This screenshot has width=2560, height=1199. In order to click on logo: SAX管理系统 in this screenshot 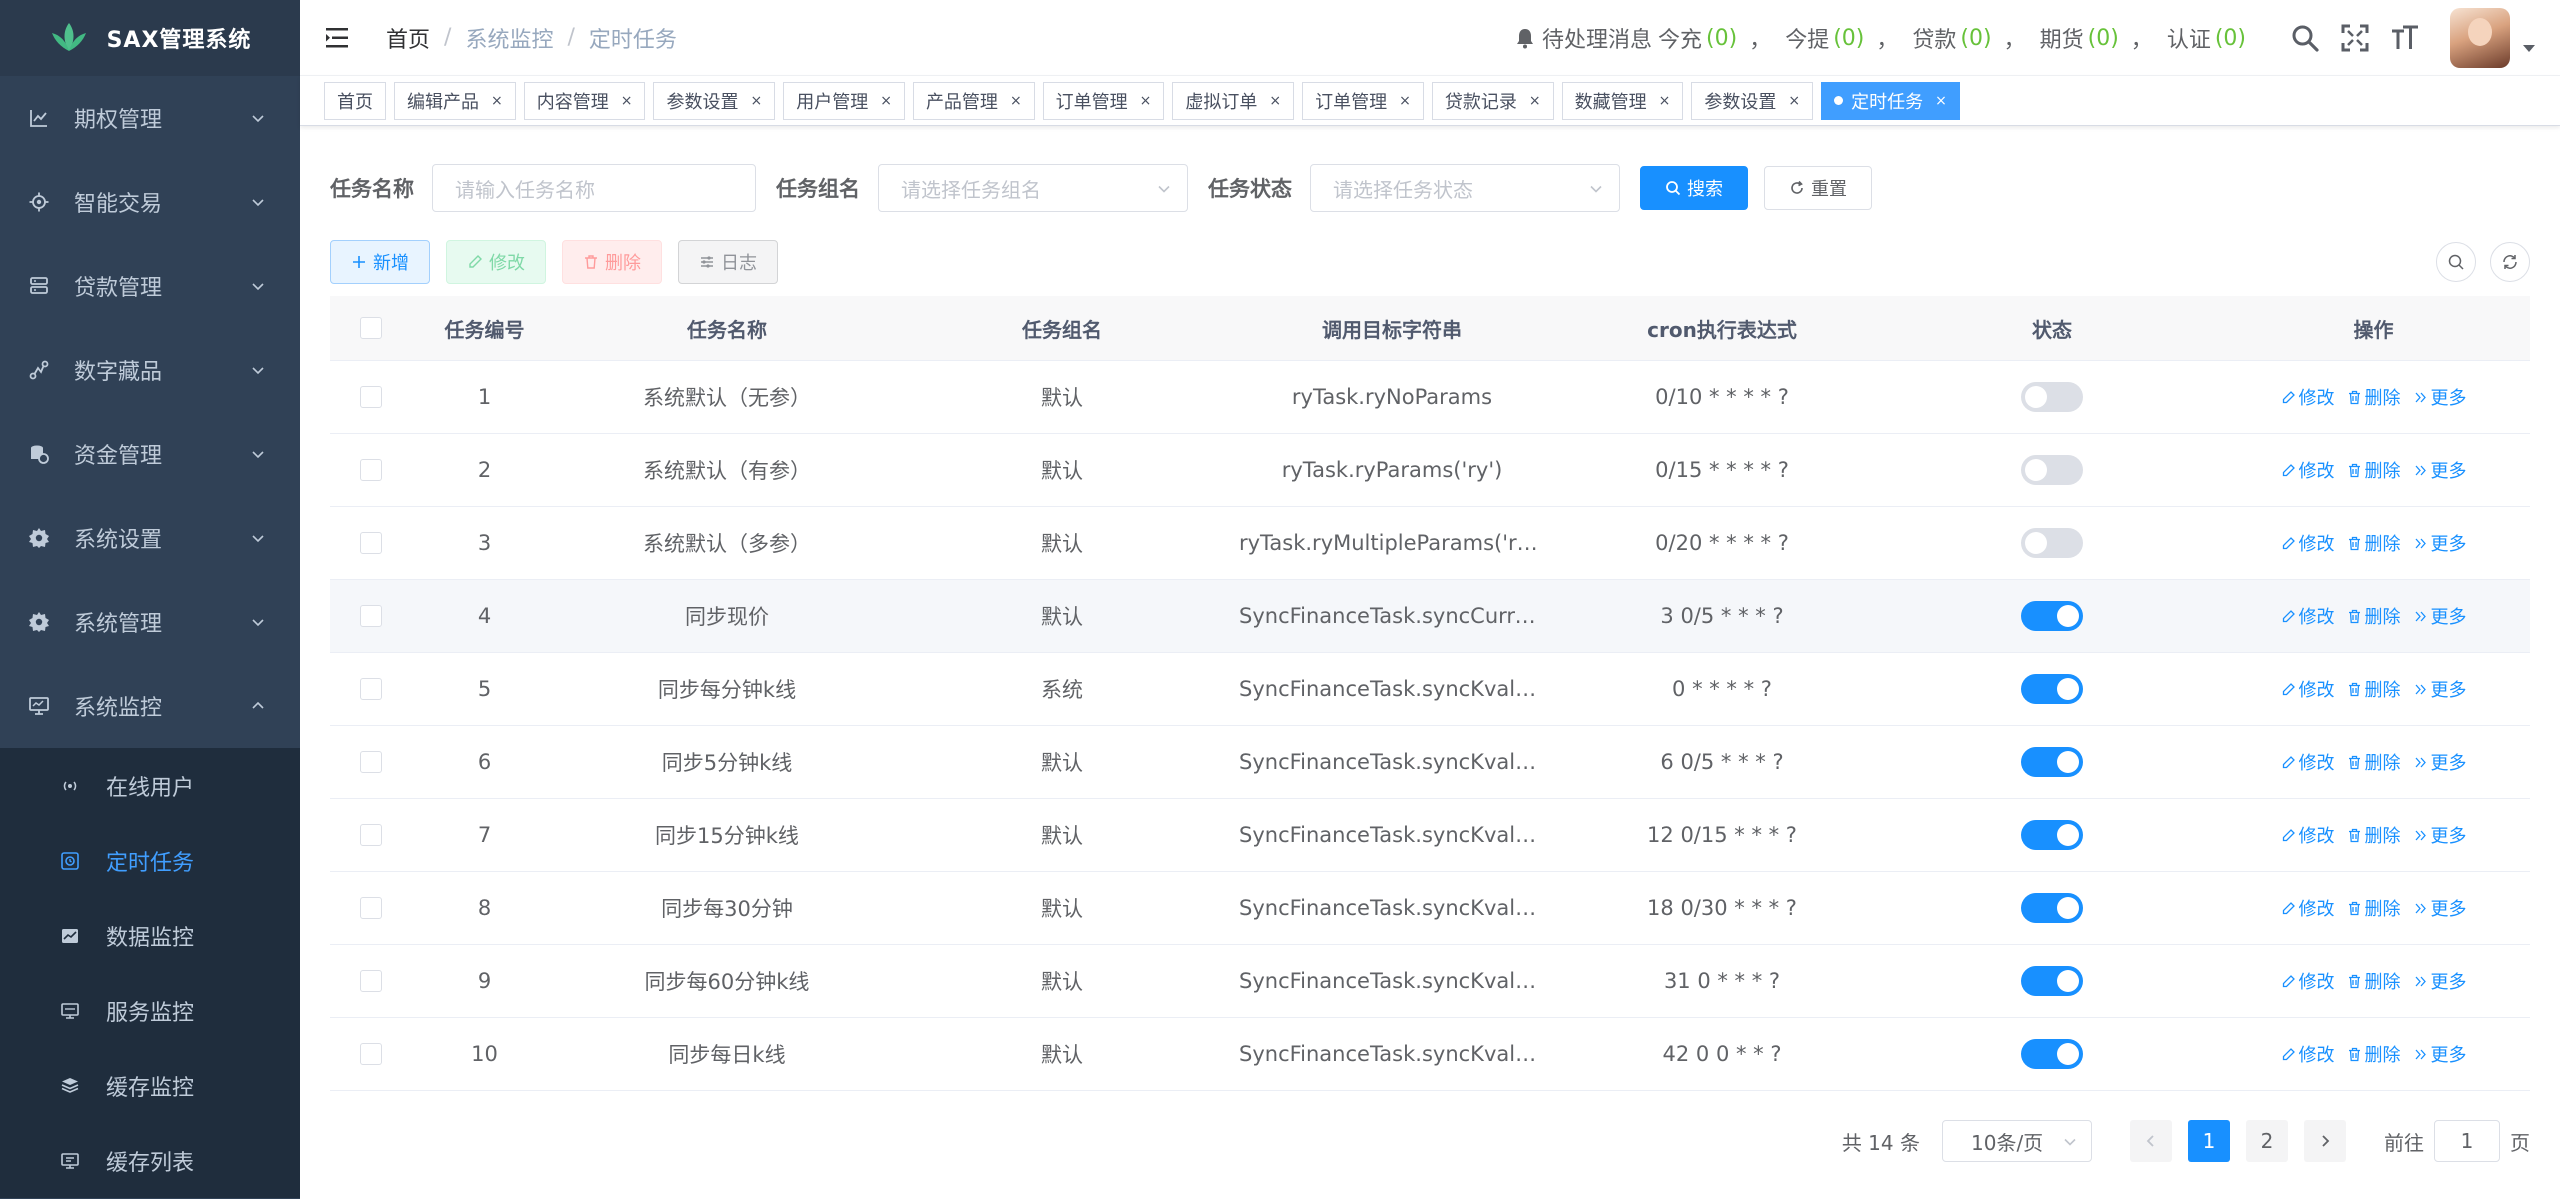, I will do `click(150, 38)`.